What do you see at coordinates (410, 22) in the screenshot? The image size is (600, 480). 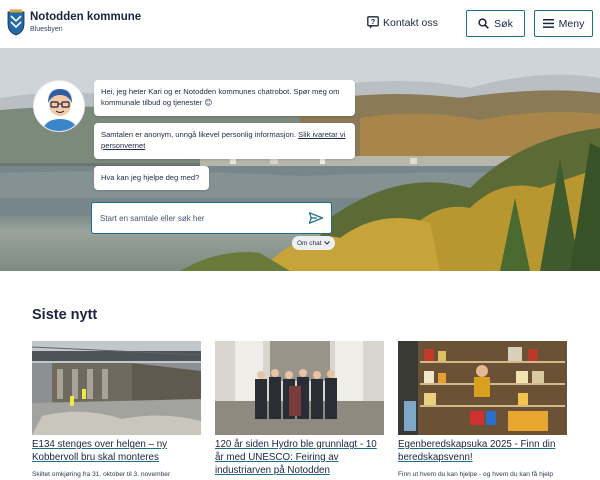 I see `contact-label: Kontakt oss` at bounding box center [410, 22].